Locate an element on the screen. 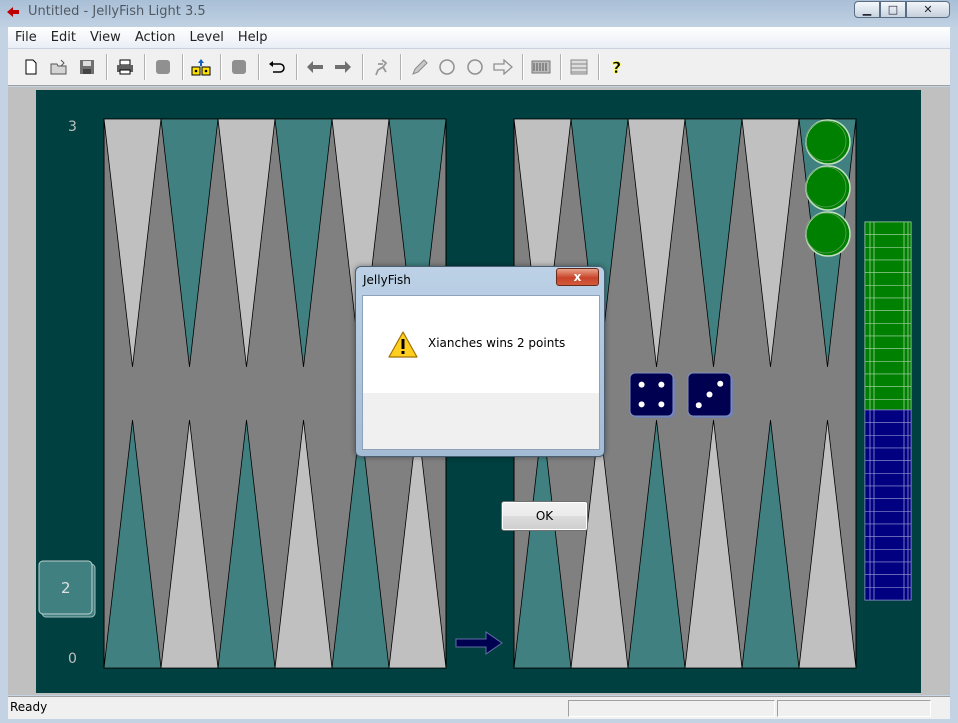 The height and width of the screenshot is (723, 958). cube-value: 2 is located at coordinates (66, 588).